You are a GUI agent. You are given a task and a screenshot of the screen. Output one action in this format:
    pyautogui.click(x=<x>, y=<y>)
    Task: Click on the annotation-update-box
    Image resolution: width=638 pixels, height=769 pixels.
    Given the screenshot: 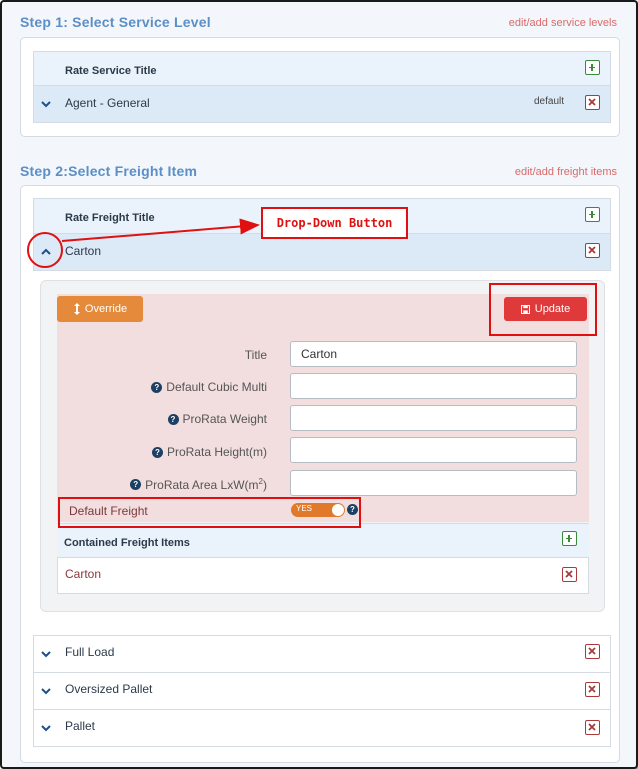 What is the action you would take?
    pyautogui.click(x=543, y=309)
    